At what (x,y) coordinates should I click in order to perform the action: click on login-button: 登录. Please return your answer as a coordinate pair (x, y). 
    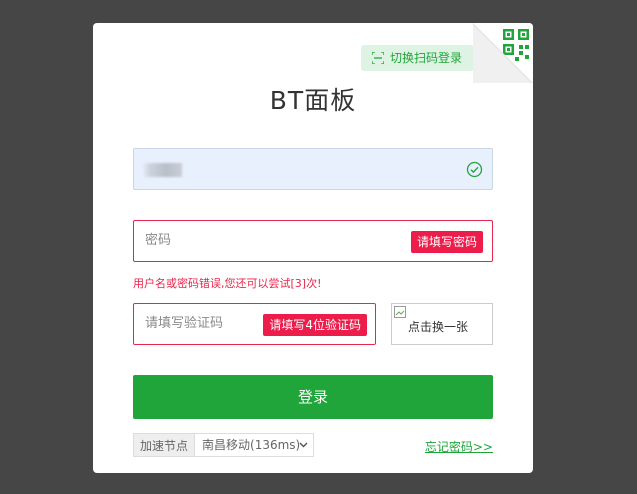
    Looking at the image, I should click on (313, 397).